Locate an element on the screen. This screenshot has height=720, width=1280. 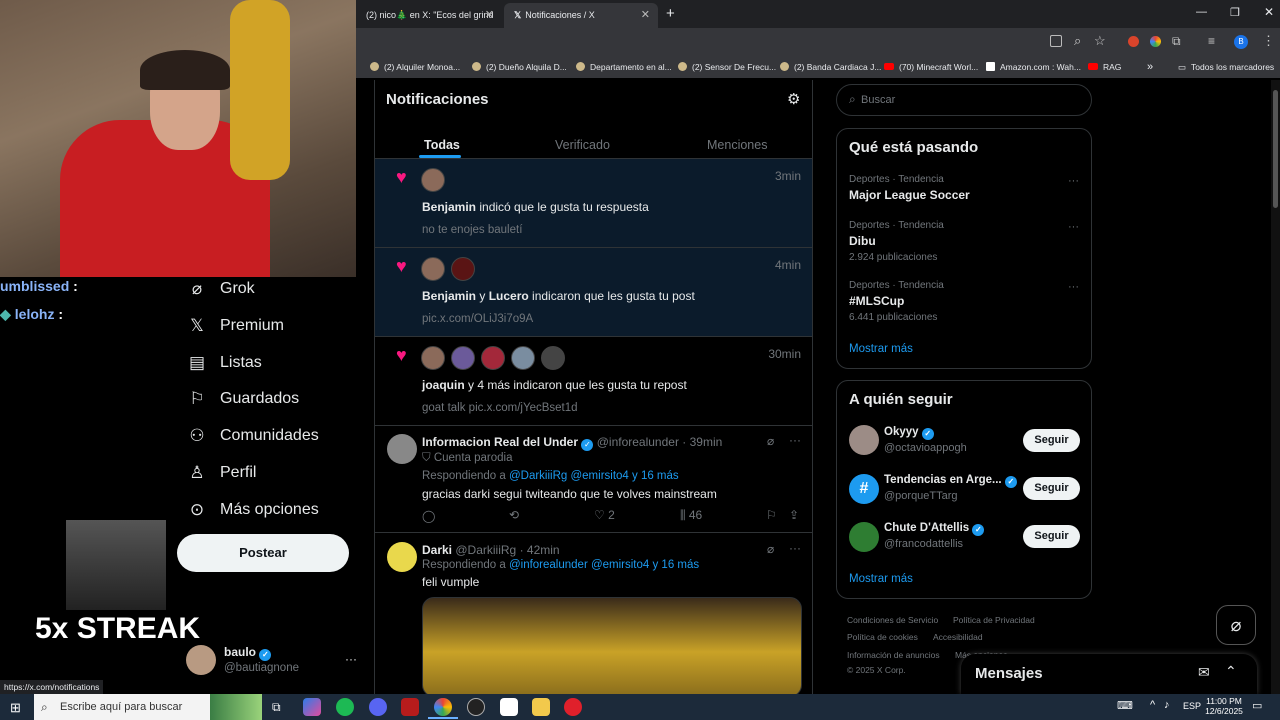
media-icon: ≡ is located at coordinates (1211, 41).